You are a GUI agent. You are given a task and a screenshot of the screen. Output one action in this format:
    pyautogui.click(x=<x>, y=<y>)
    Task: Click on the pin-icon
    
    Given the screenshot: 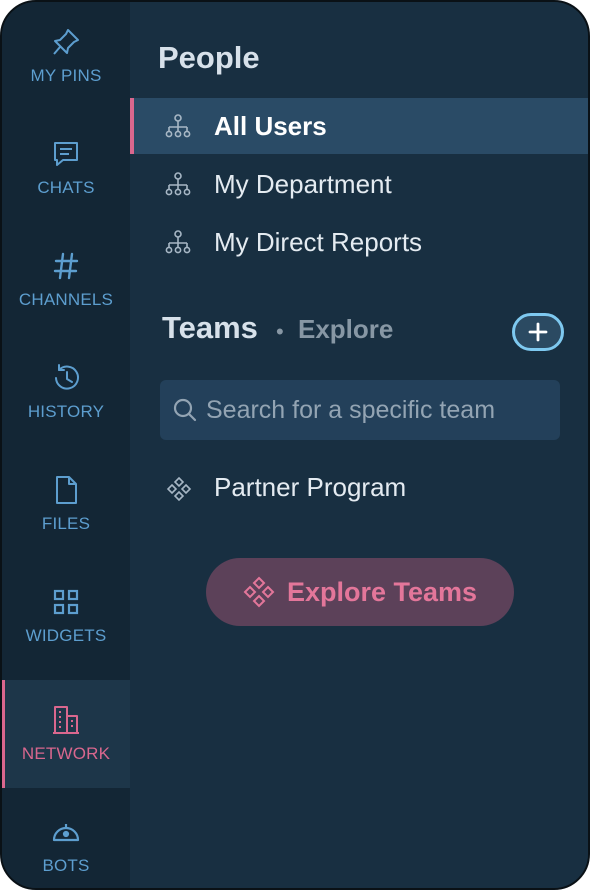 What is the action you would take?
    pyautogui.click(x=66, y=42)
    